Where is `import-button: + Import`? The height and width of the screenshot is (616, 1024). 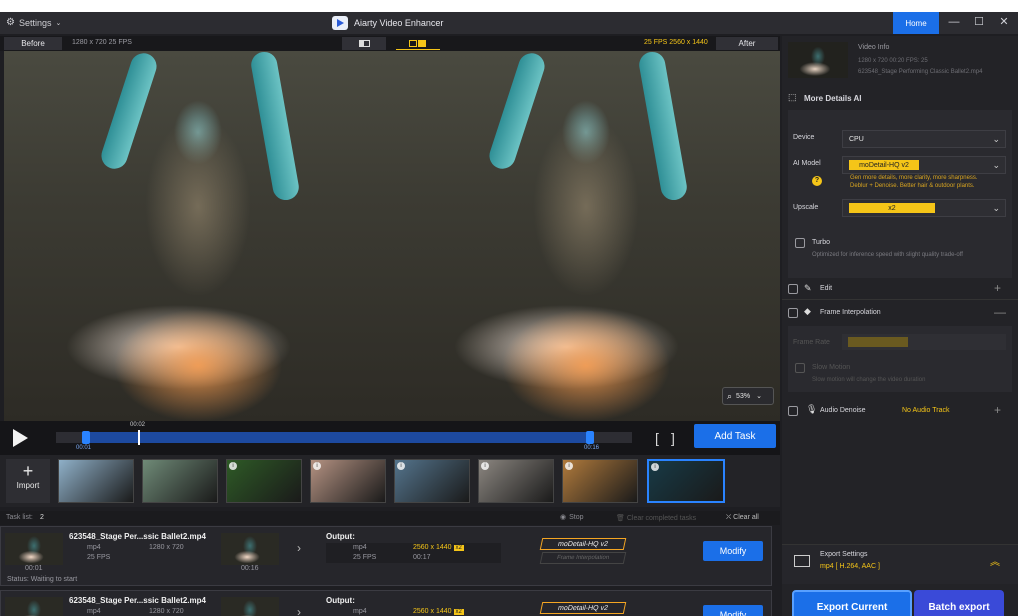
import-button: + Import is located at coordinates (28, 481).